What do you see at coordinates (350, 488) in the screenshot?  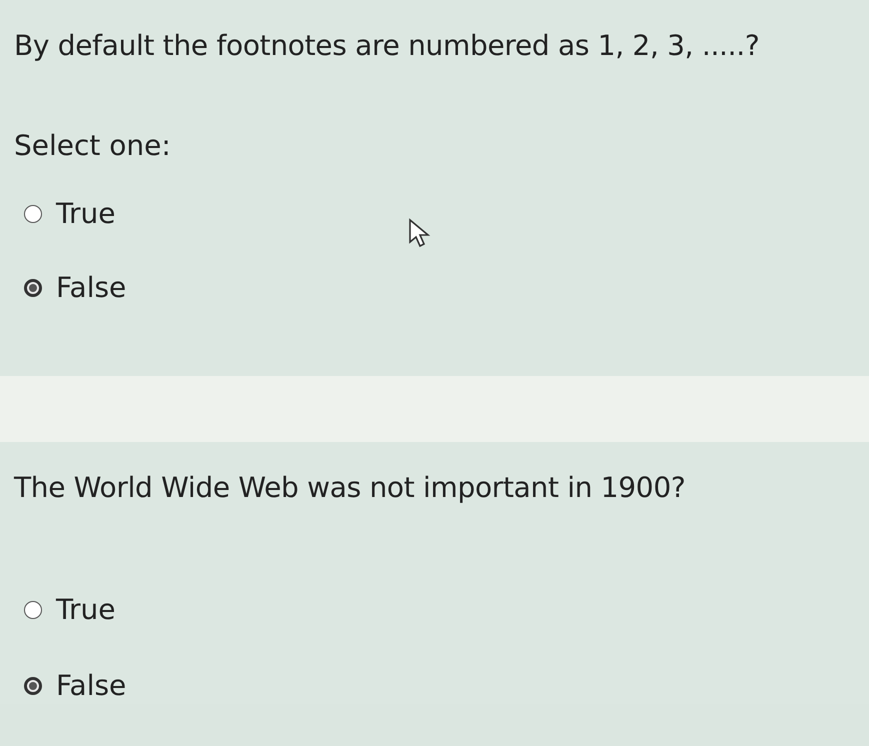 I see `question-text: The World Wide Web was not important in 1900?` at bounding box center [350, 488].